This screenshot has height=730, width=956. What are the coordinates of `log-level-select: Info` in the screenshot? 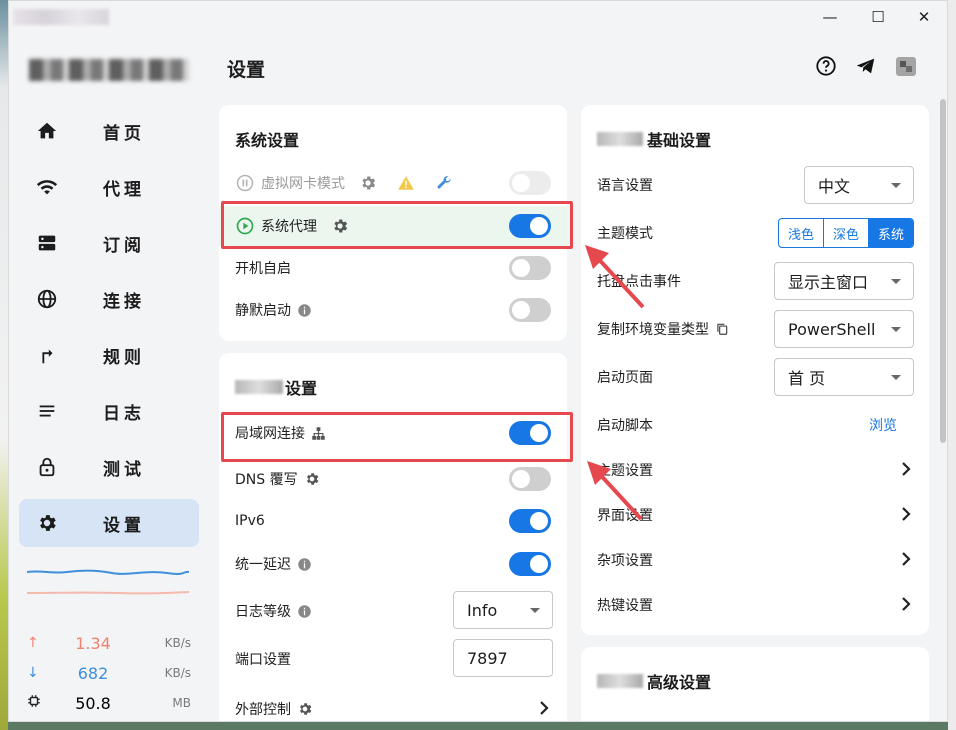 It's located at (503, 610).